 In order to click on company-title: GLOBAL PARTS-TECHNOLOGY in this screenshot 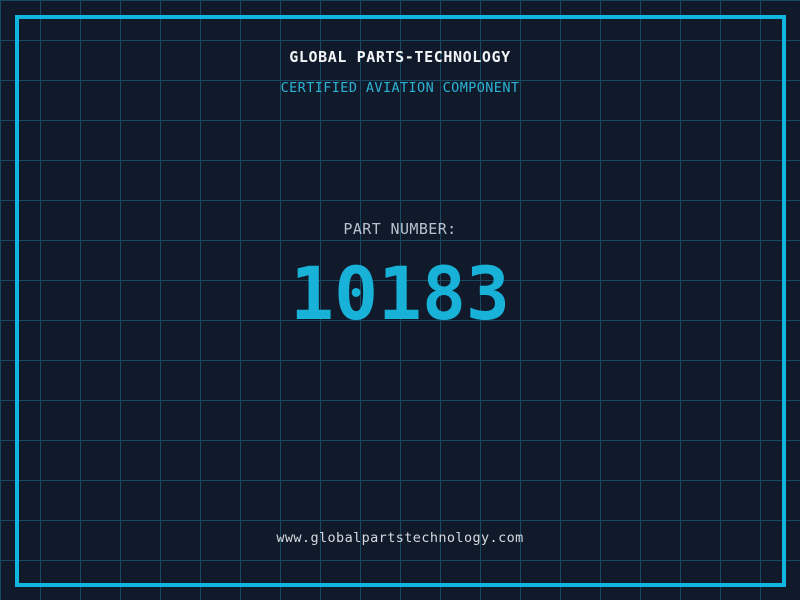, I will do `click(400, 57)`.